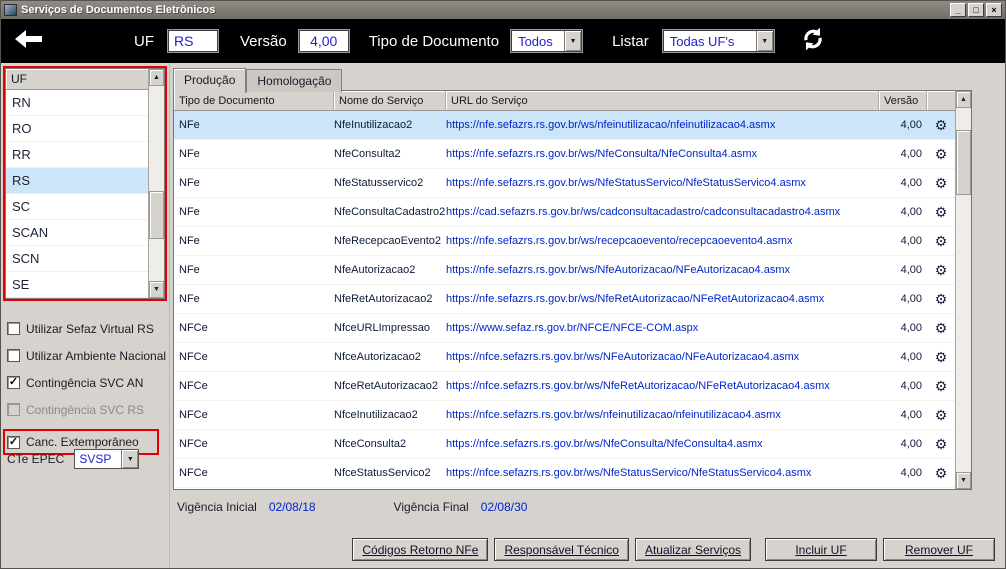 The width and height of the screenshot is (1006, 569). I want to click on tipo-documento-label: Tipo de Documento, so click(434, 41).